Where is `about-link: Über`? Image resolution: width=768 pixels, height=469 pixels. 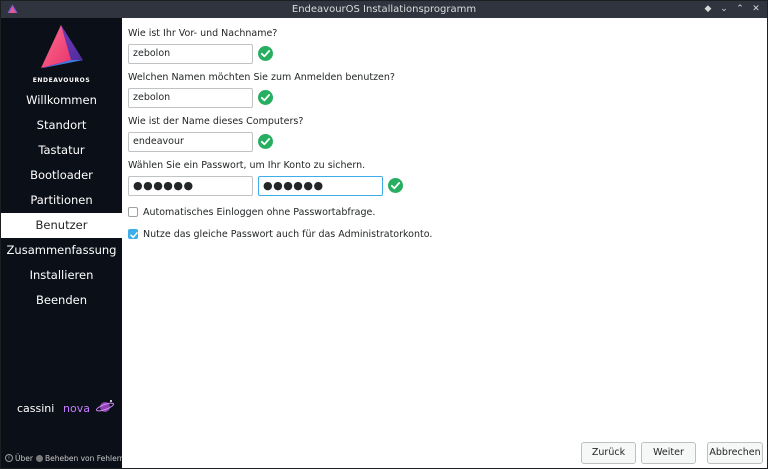 about-link: Über is located at coordinates (24, 458).